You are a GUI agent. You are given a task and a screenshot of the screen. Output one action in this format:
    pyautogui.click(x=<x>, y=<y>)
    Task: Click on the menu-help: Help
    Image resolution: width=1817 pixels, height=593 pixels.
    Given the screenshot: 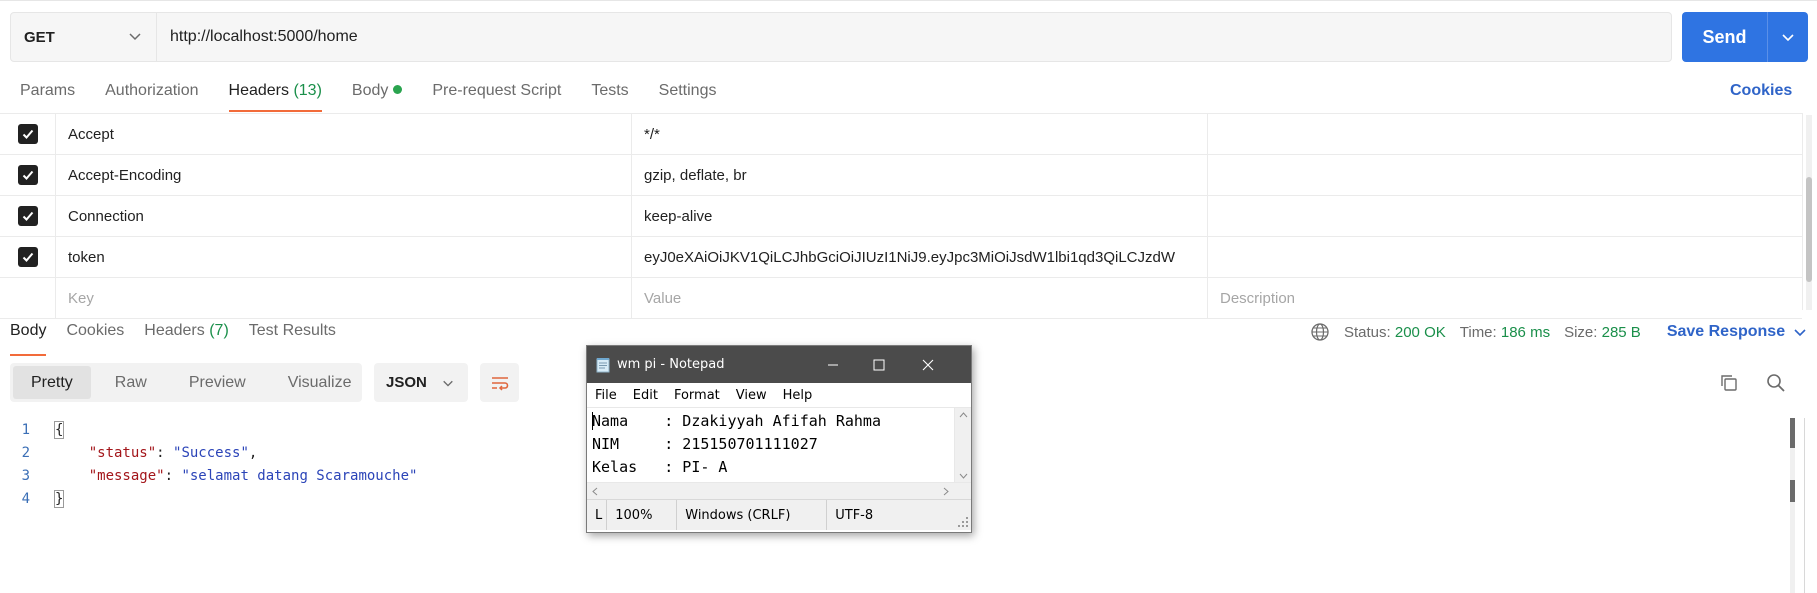 What is the action you would take?
    pyautogui.click(x=798, y=395)
    